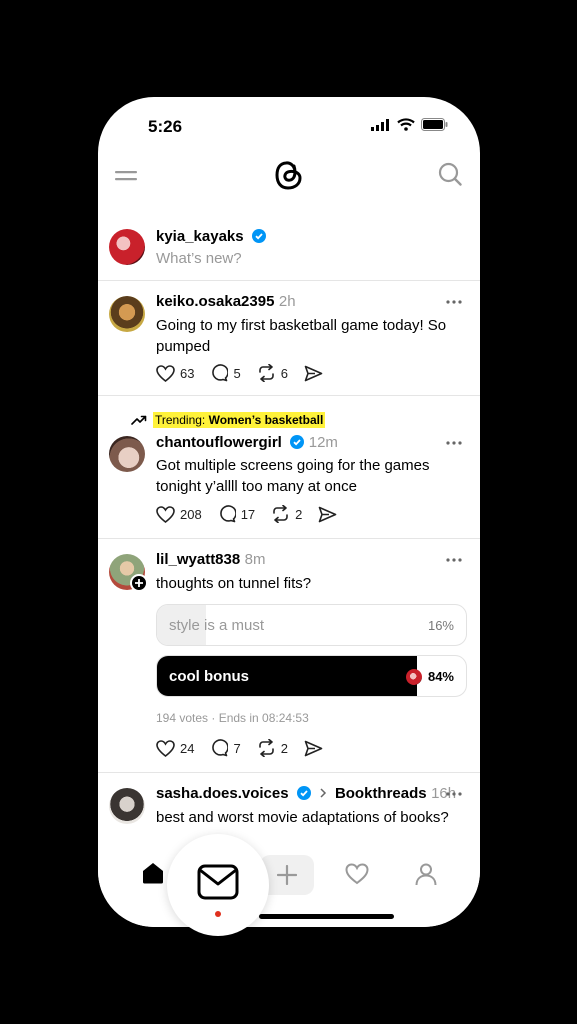 The width and height of the screenshot is (577, 1024). I want to click on like-count: 208, so click(191, 514).